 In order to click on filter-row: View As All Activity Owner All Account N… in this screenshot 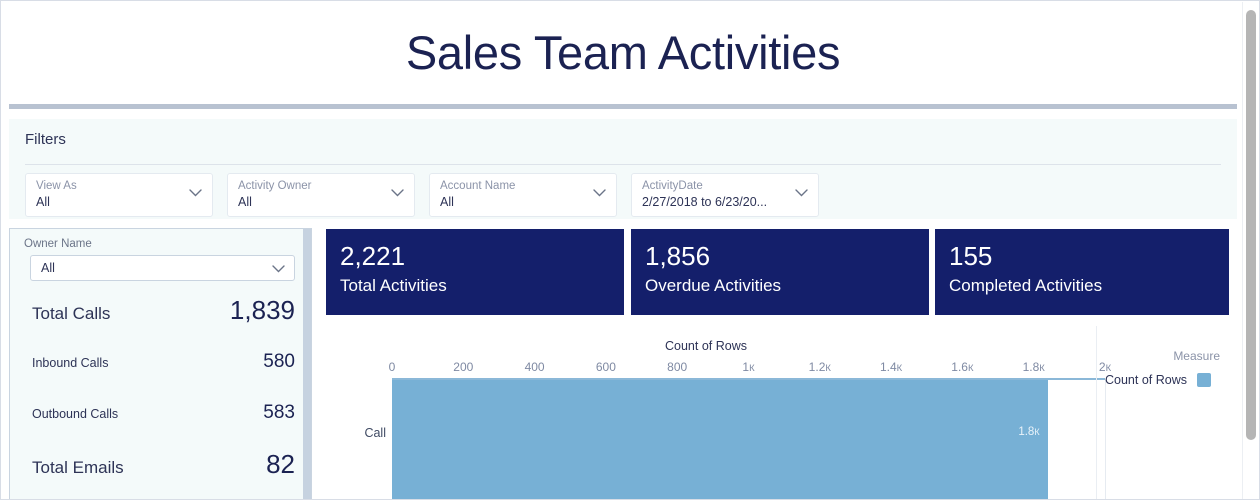, I will do `click(422, 195)`.